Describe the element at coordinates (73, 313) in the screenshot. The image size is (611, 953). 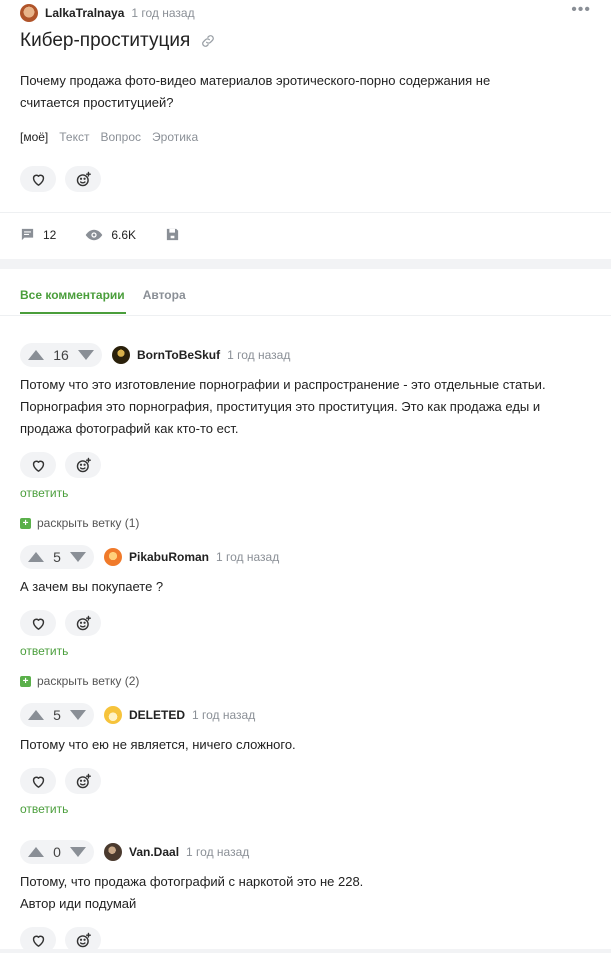
I see `active-tab-indicator` at that location.